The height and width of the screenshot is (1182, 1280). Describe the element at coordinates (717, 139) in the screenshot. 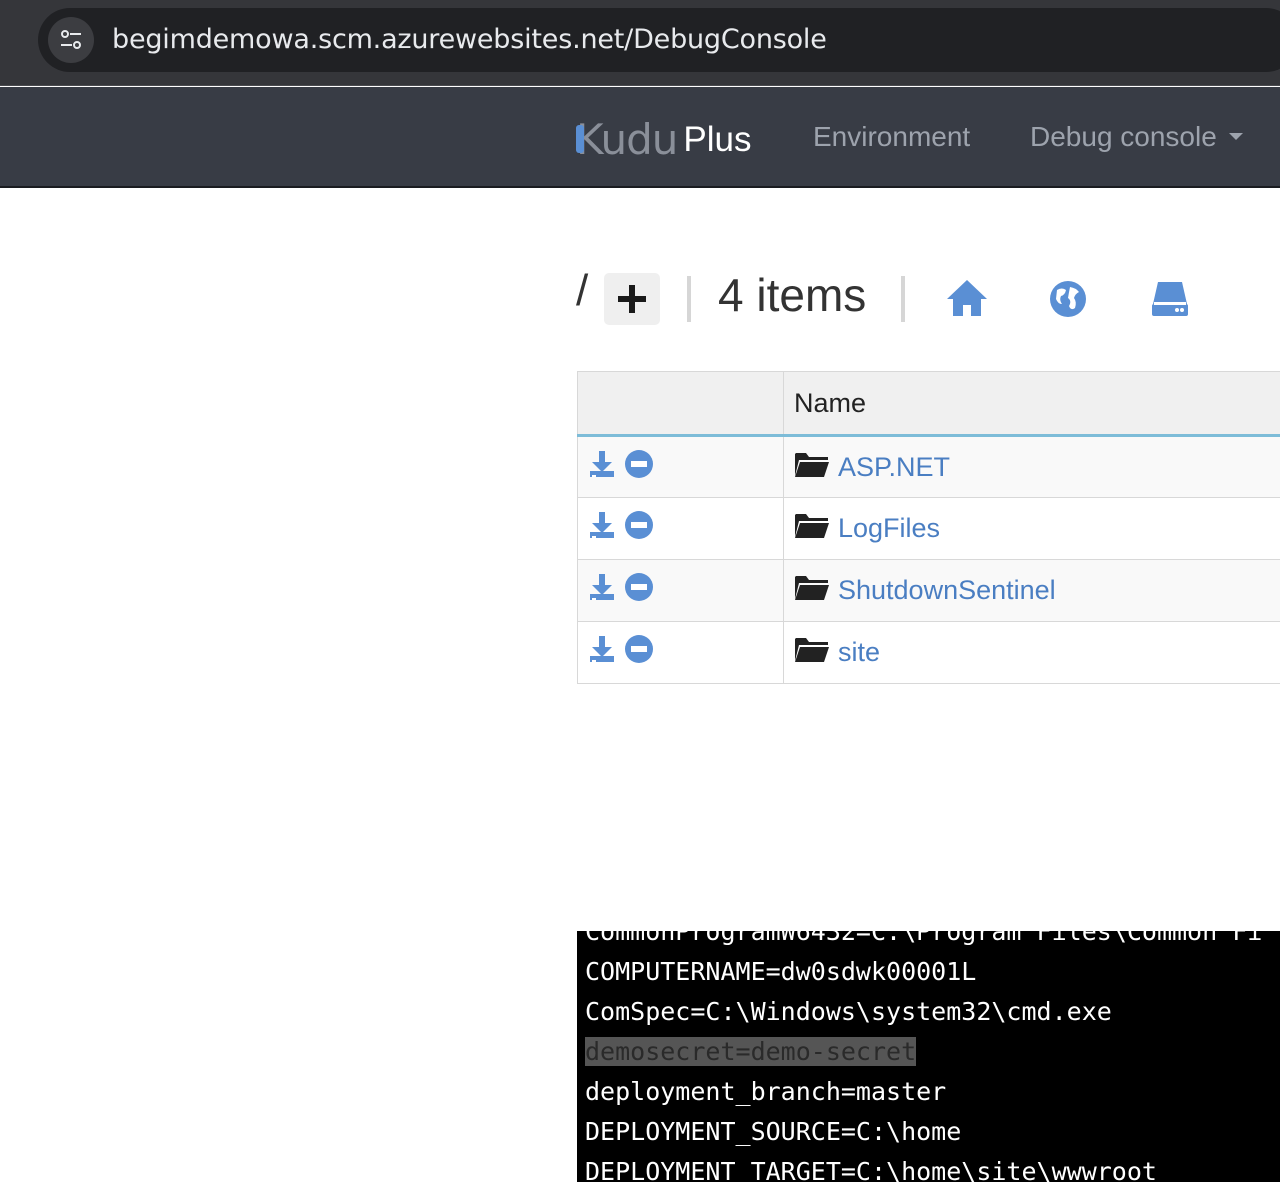

I see `brand-plus-text: Plus` at that location.